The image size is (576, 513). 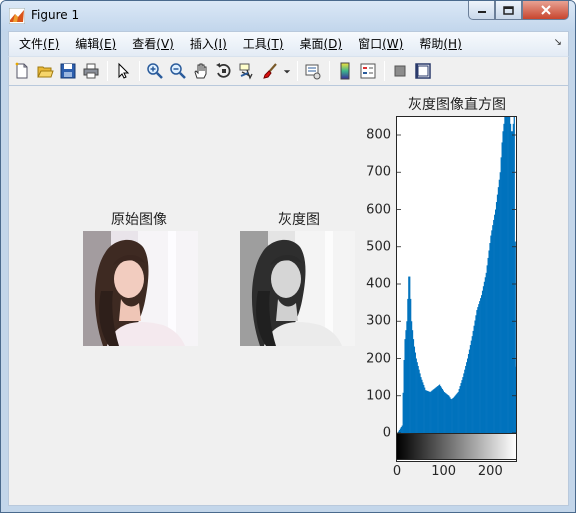 What do you see at coordinates (397, 471) in the screenshot?
I see `x-tick-label: 0` at bounding box center [397, 471].